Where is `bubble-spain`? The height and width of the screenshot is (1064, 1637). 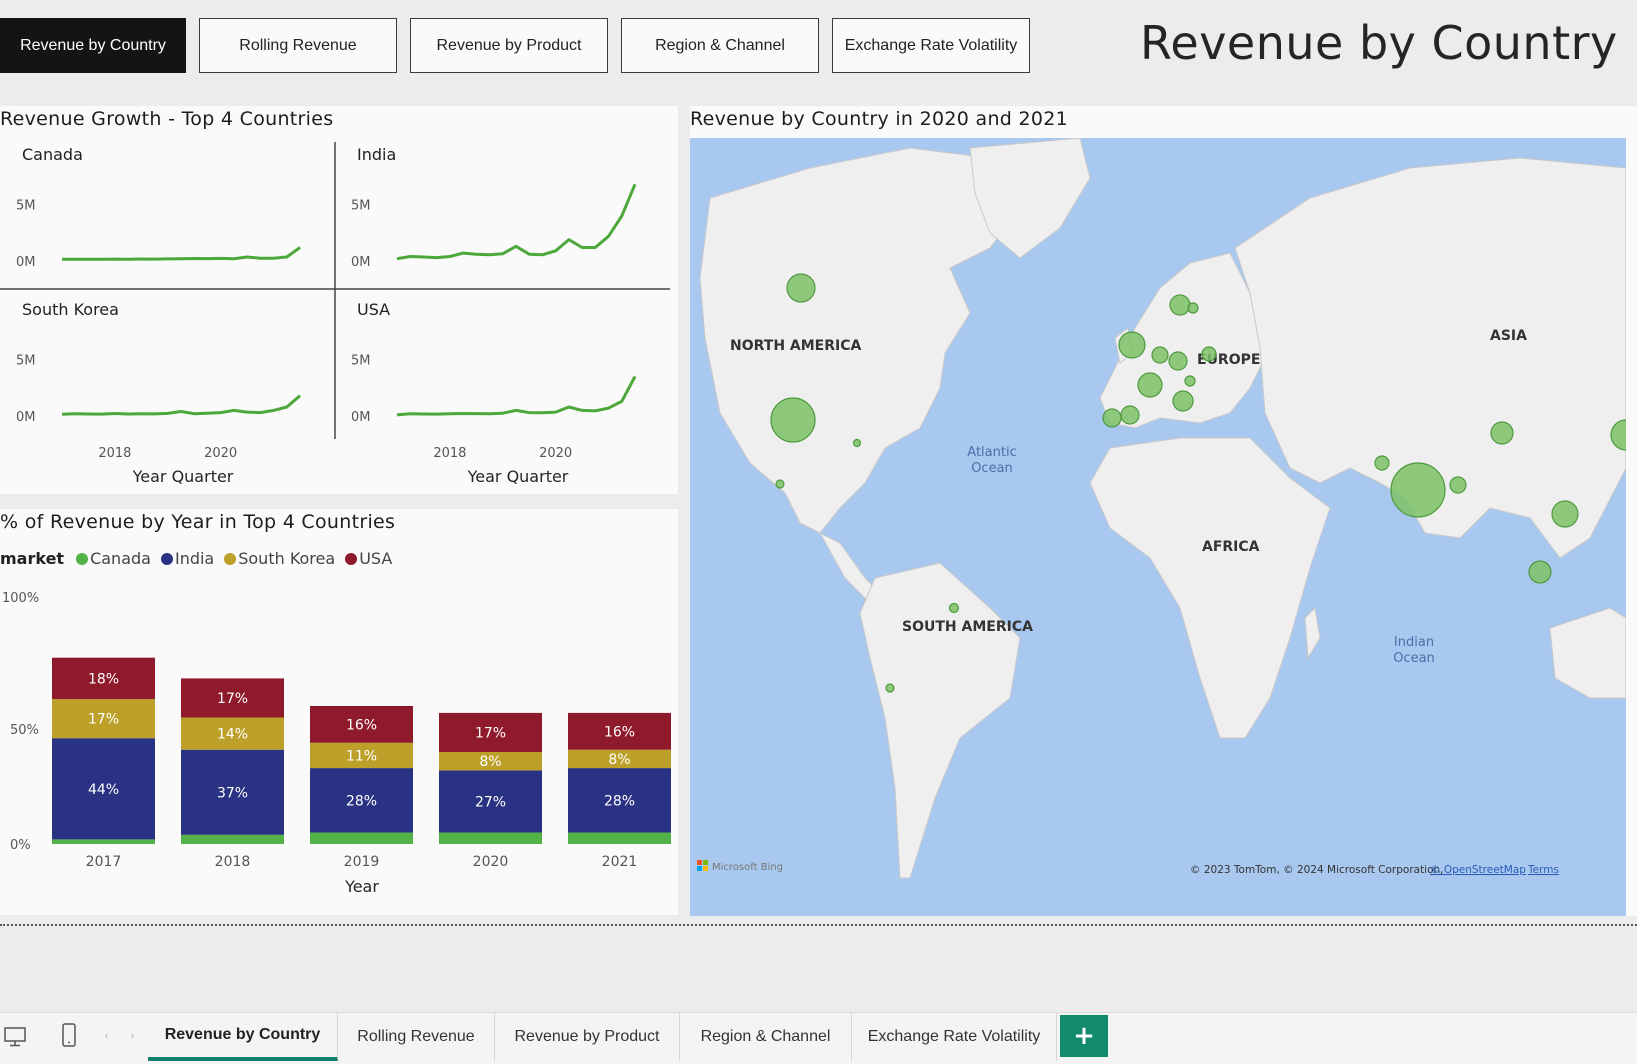
bubble-spain is located at coordinates (1130, 415).